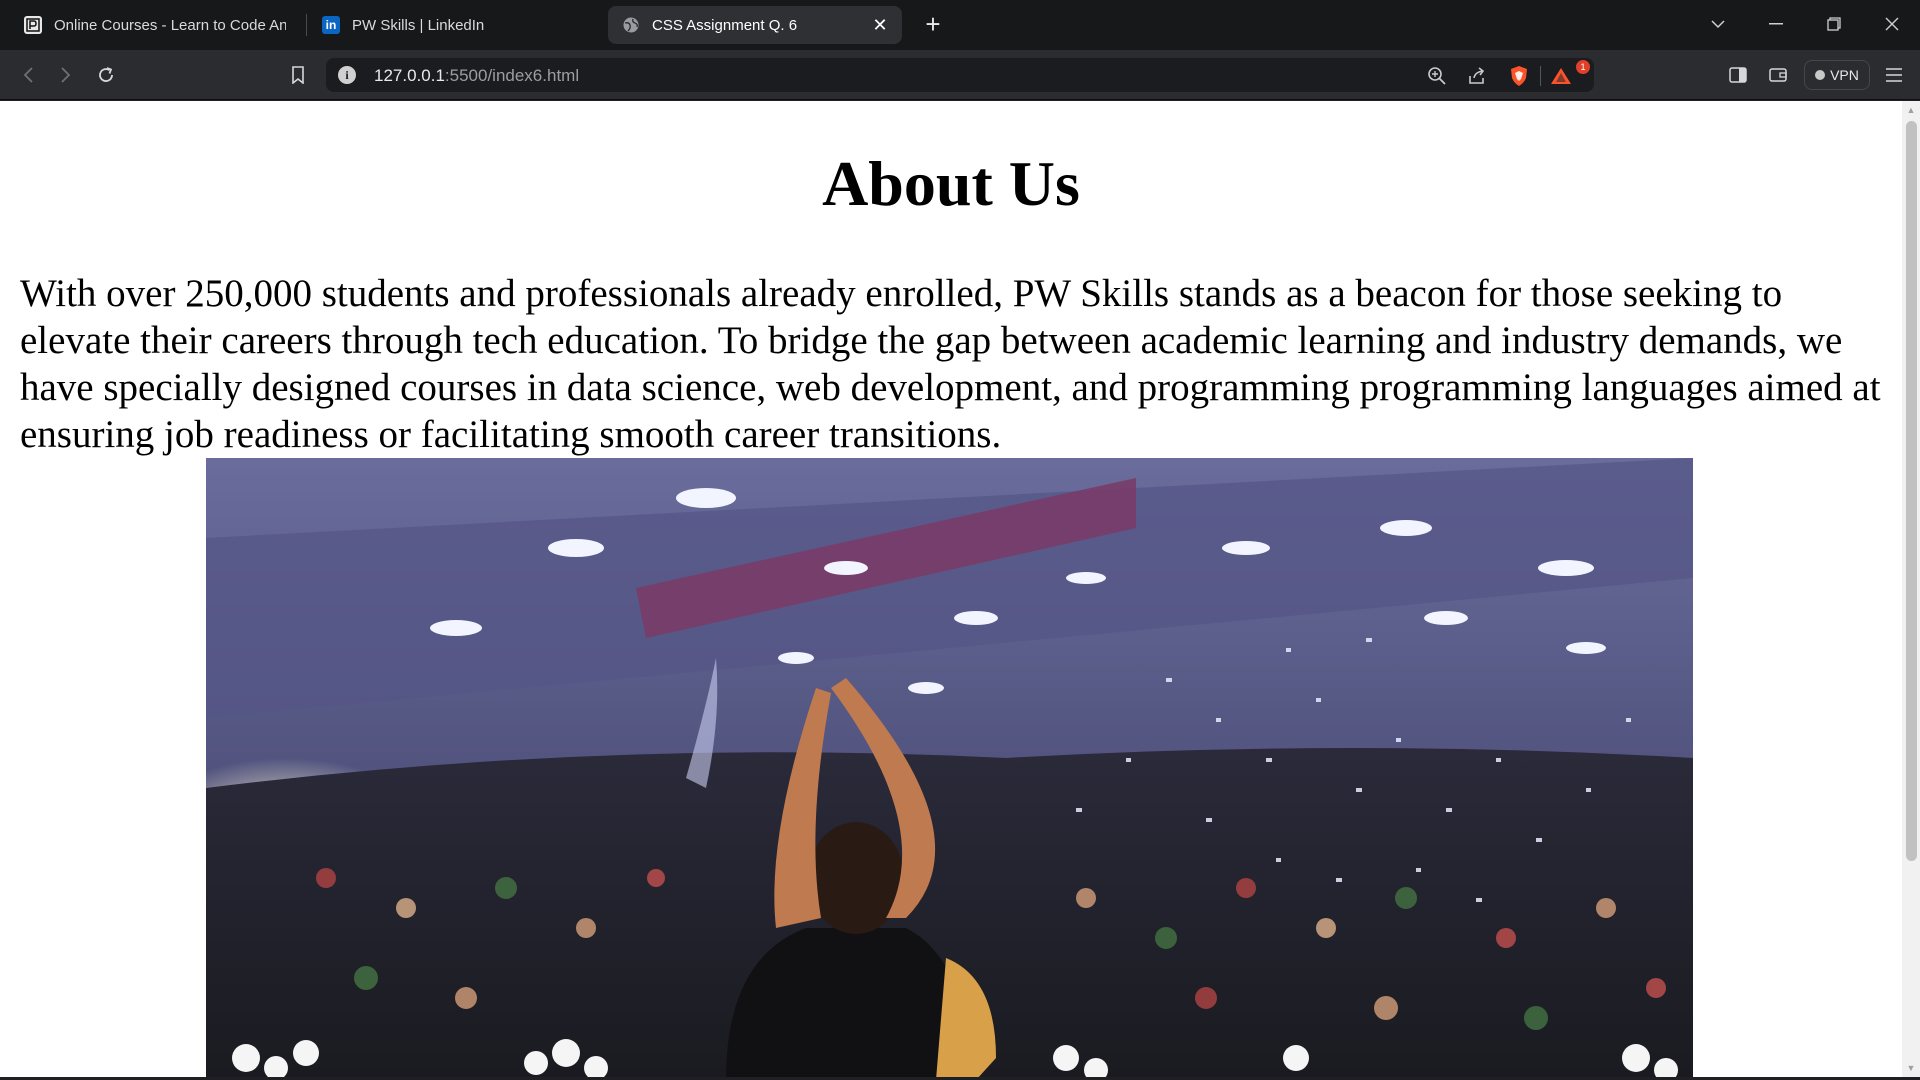 The image size is (1920, 1080). Describe the element at coordinates (1911, 491) in the screenshot. I see `scrollbar-thumb` at that location.